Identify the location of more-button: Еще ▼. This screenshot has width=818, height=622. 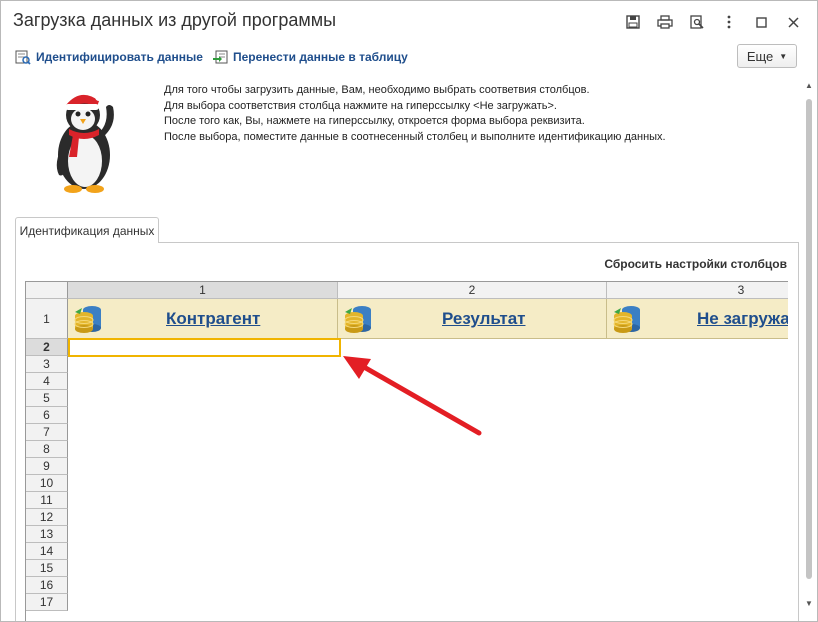
(767, 56).